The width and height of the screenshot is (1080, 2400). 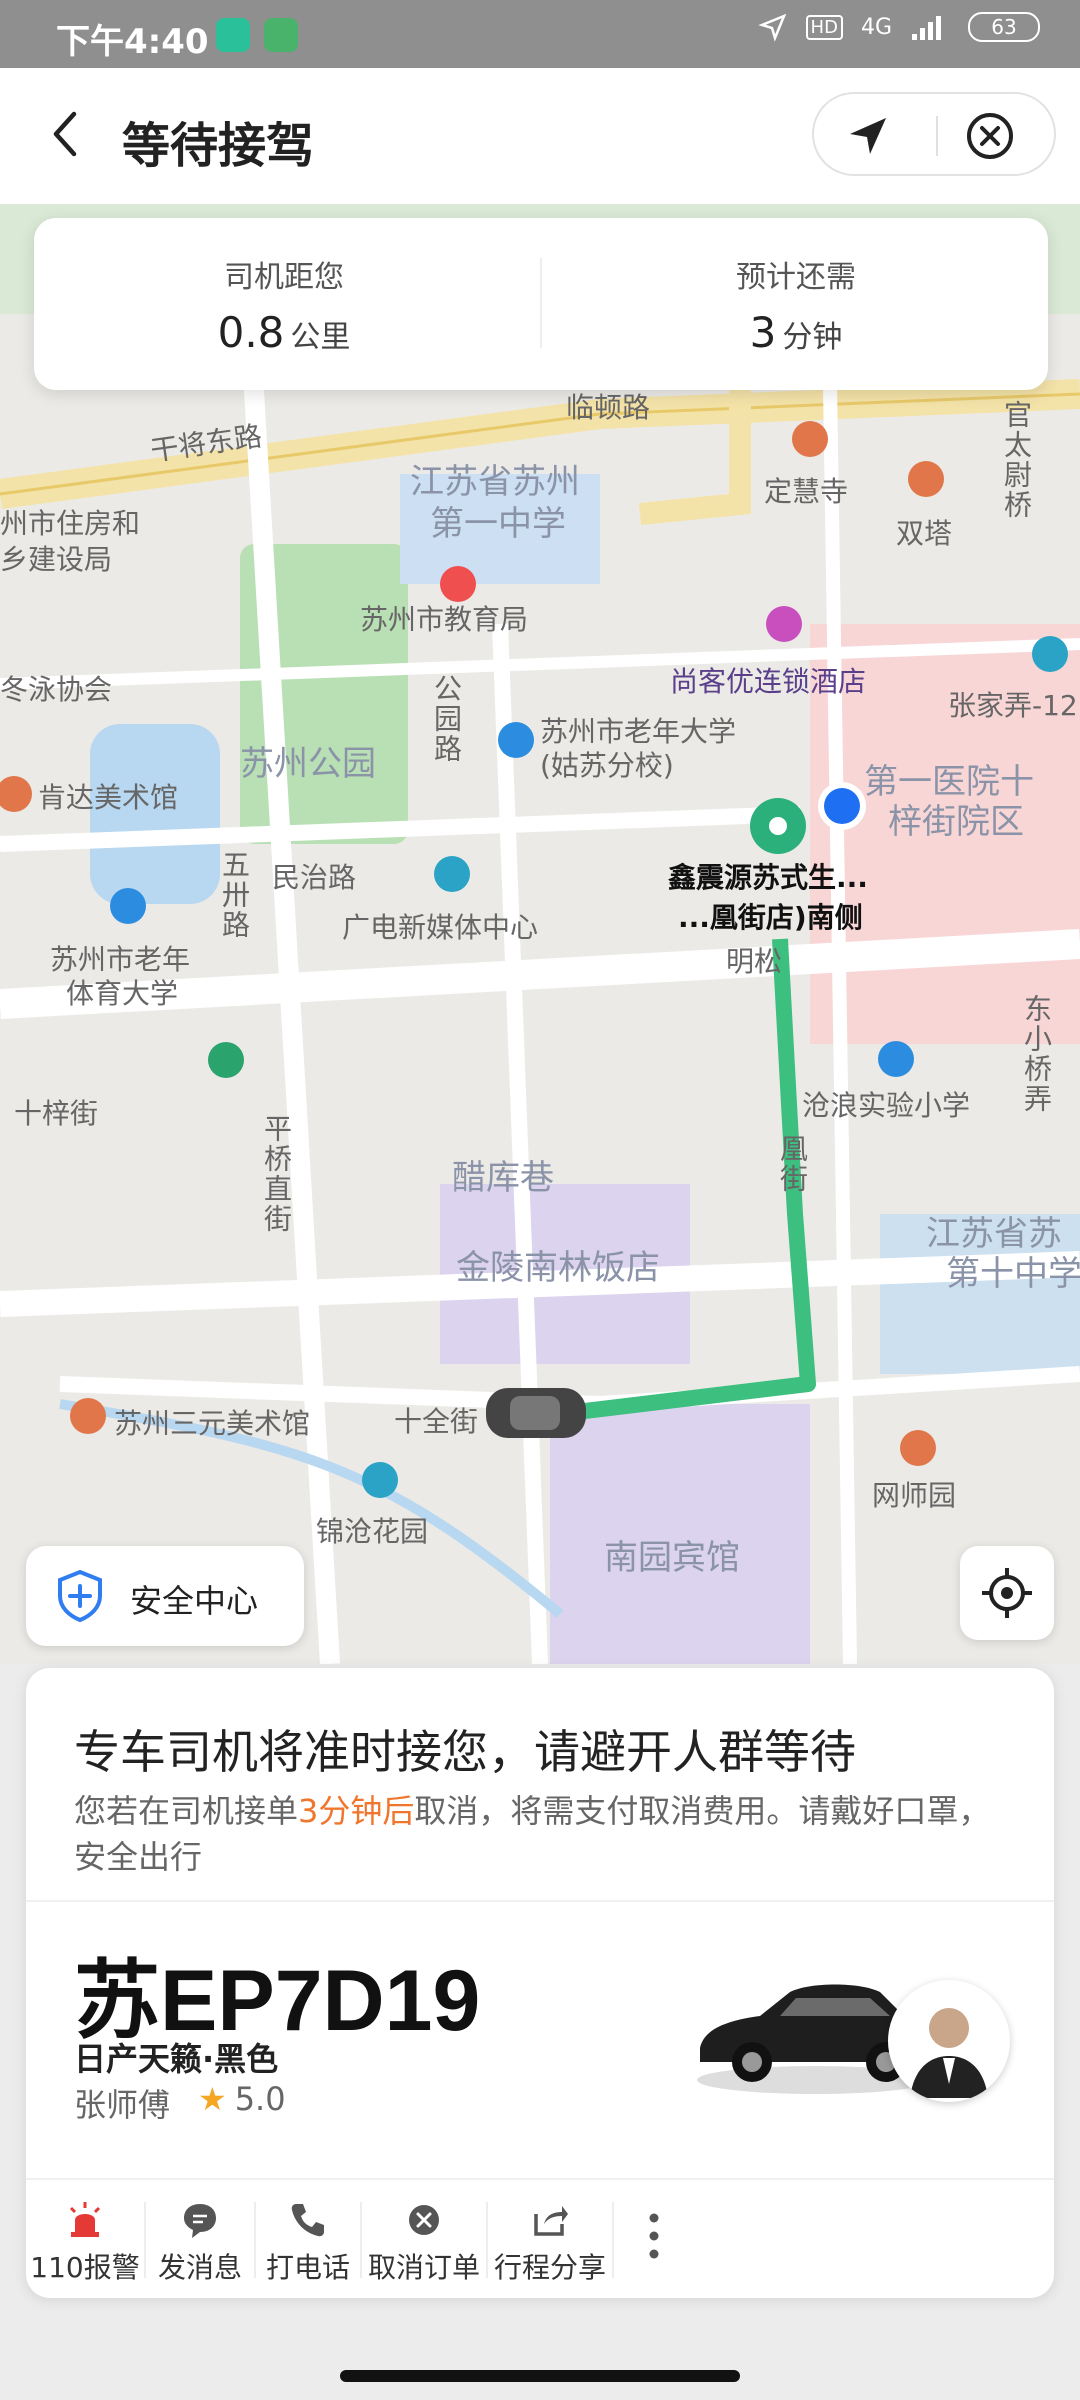 What do you see at coordinates (824, 27) in the screenshot?
I see `hd-icon: HD` at bounding box center [824, 27].